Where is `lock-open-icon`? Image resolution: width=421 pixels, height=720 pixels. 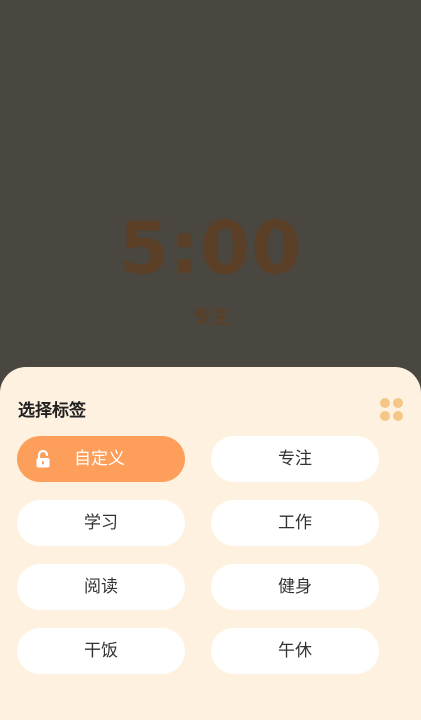 lock-open-icon is located at coordinates (43, 459).